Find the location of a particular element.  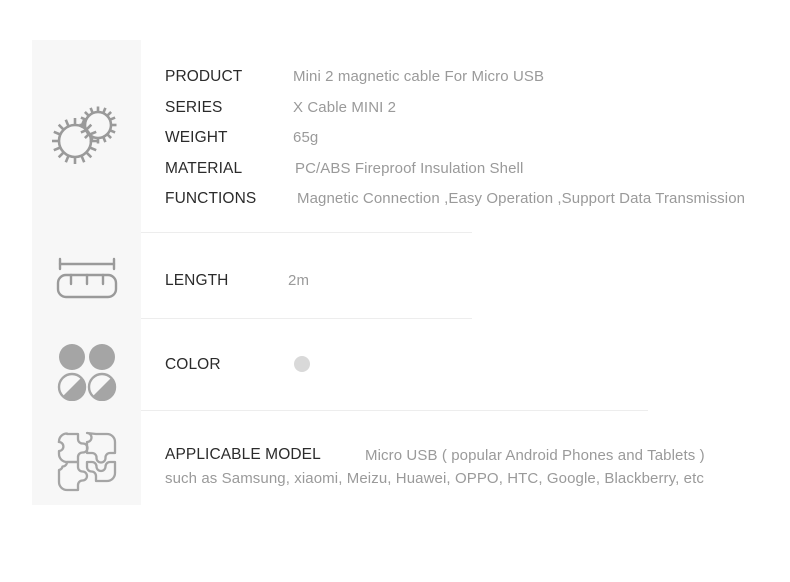

spec-value-length: 2m is located at coordinates (299, 280).